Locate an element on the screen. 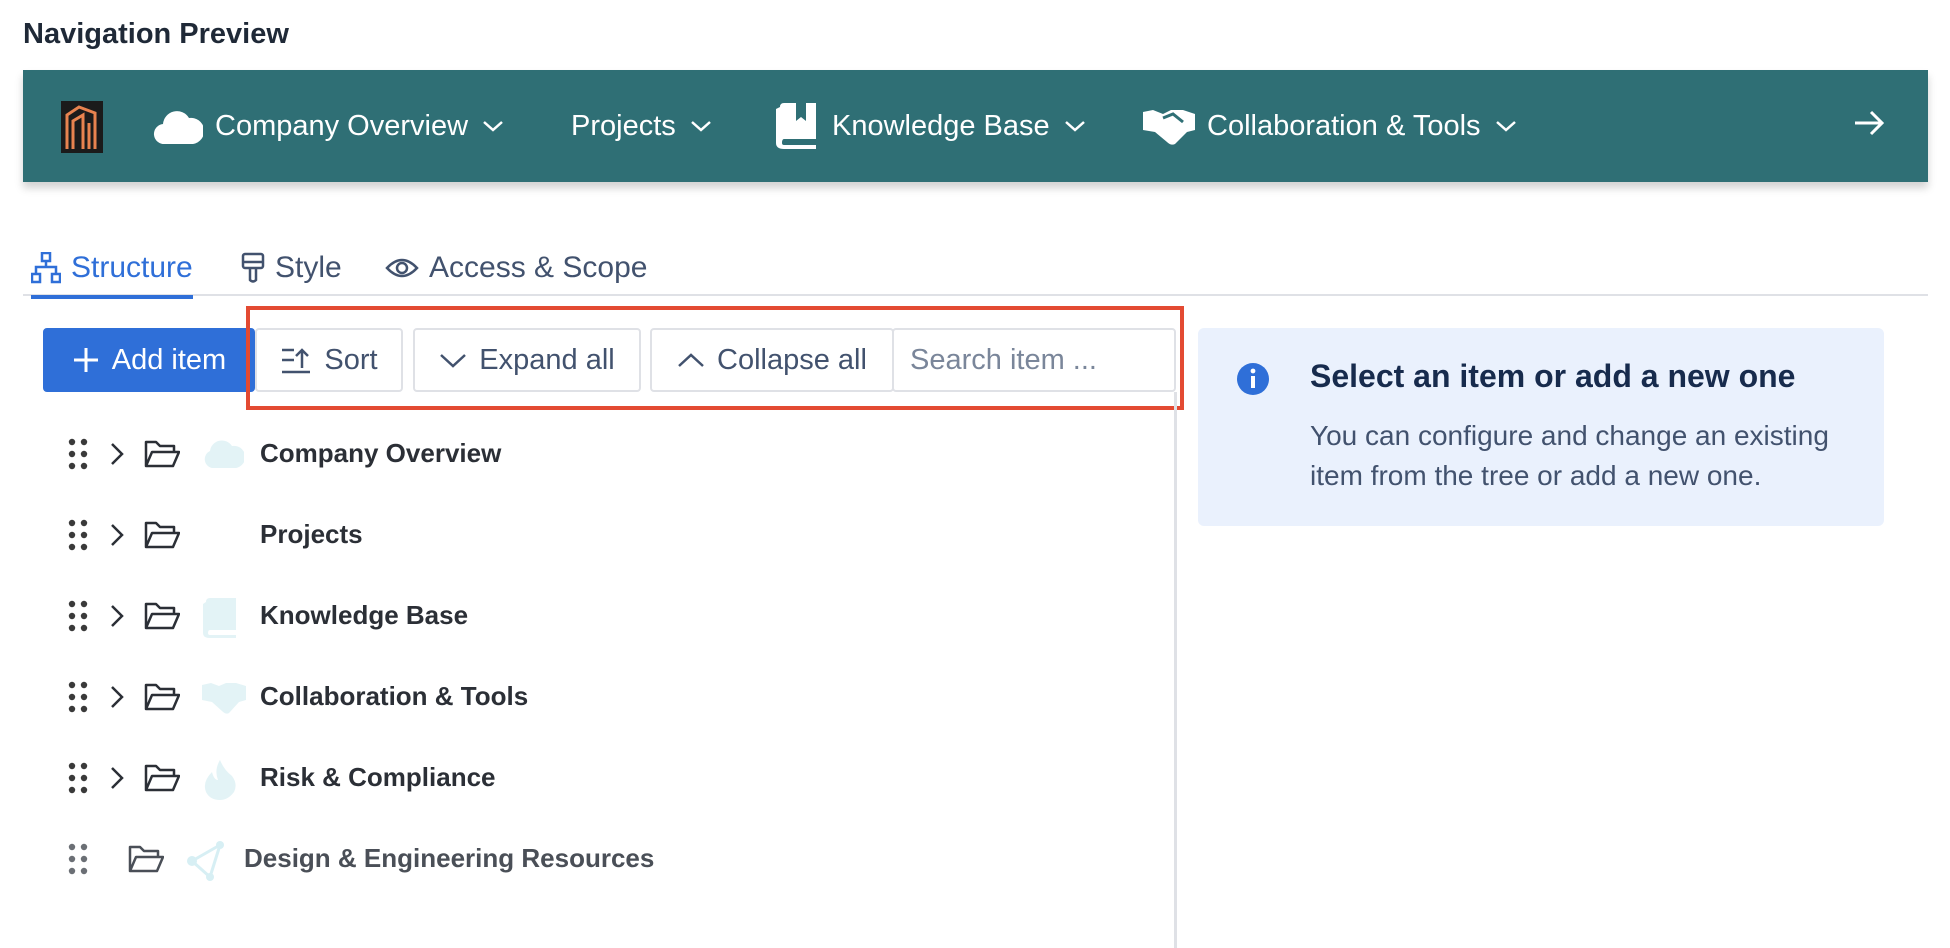 The width and height of the screenshot is (1950, 948). nav-item-projects: Projects is located at coordinates (641, 126).